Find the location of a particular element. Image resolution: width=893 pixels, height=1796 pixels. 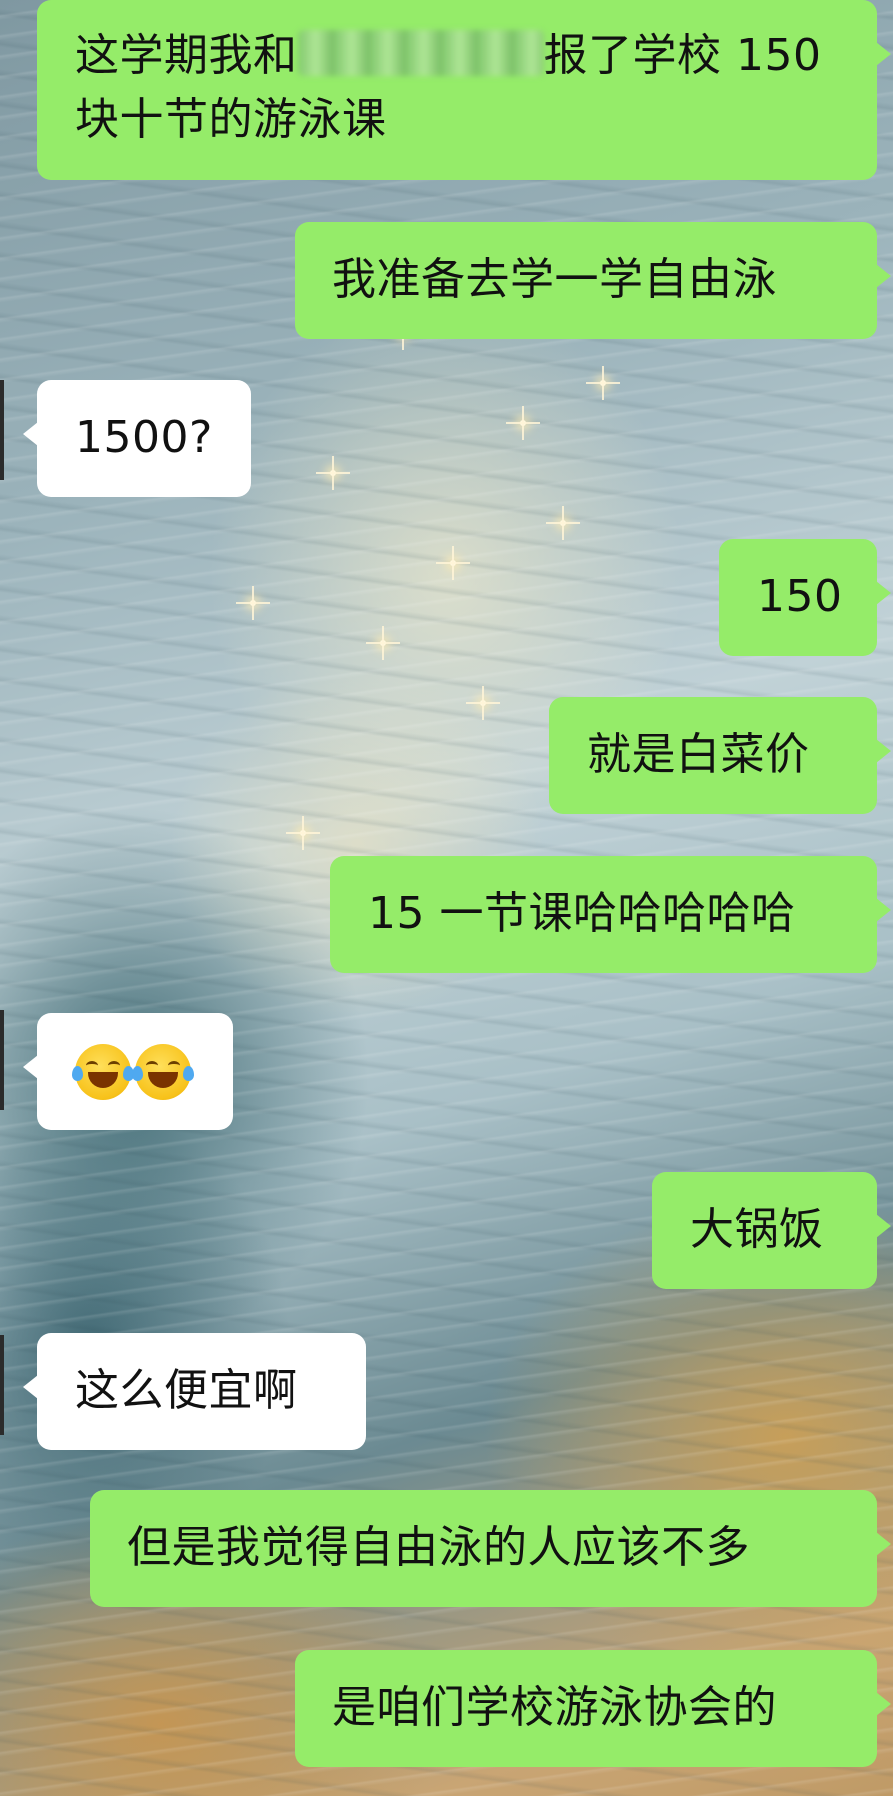

message-text-line: 块十节的游泳课 is located at coordinates (231, 119).